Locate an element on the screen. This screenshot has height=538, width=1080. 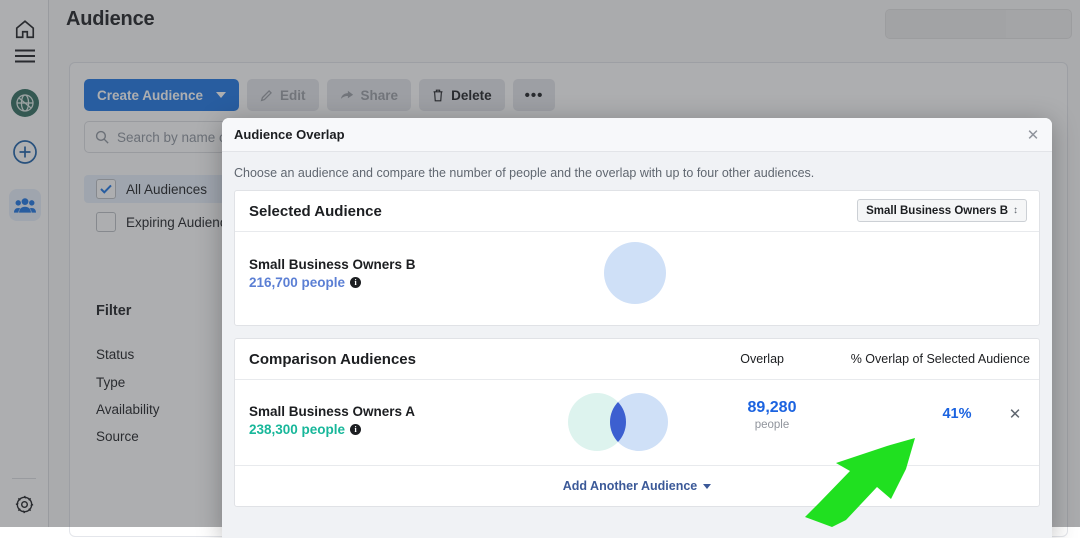
venn-diagram is located at coordinates (618, 422).